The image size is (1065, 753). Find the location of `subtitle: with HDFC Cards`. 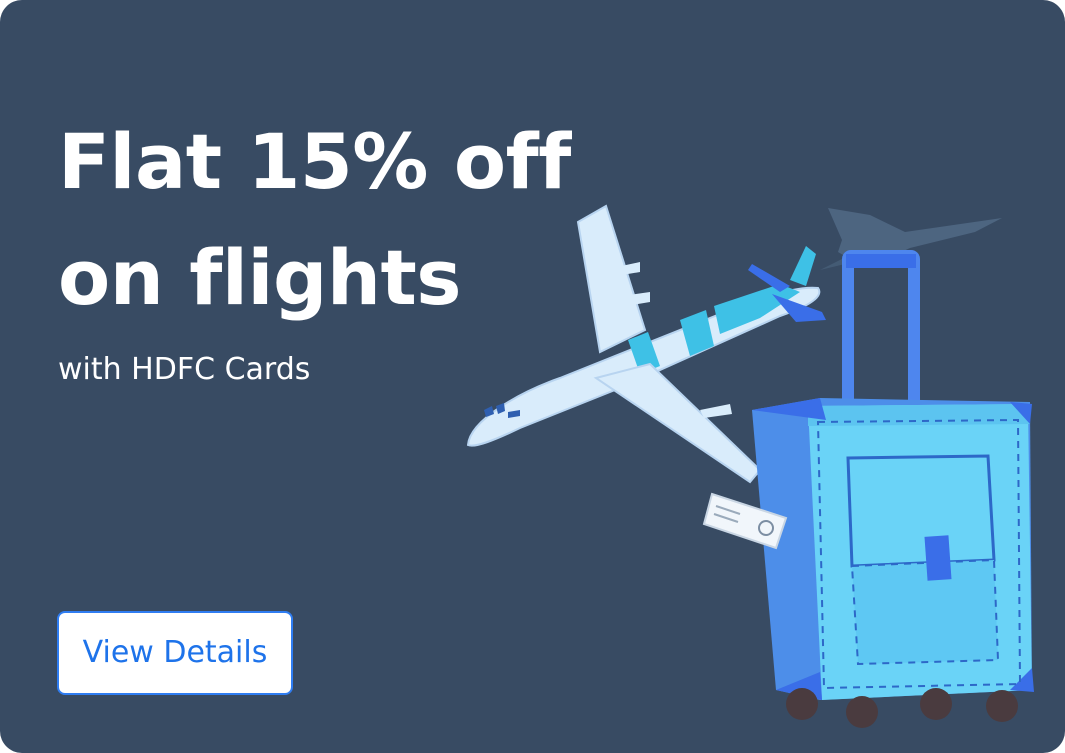

subtitle: with HDFC Cards is located at coordinates (184, 369).